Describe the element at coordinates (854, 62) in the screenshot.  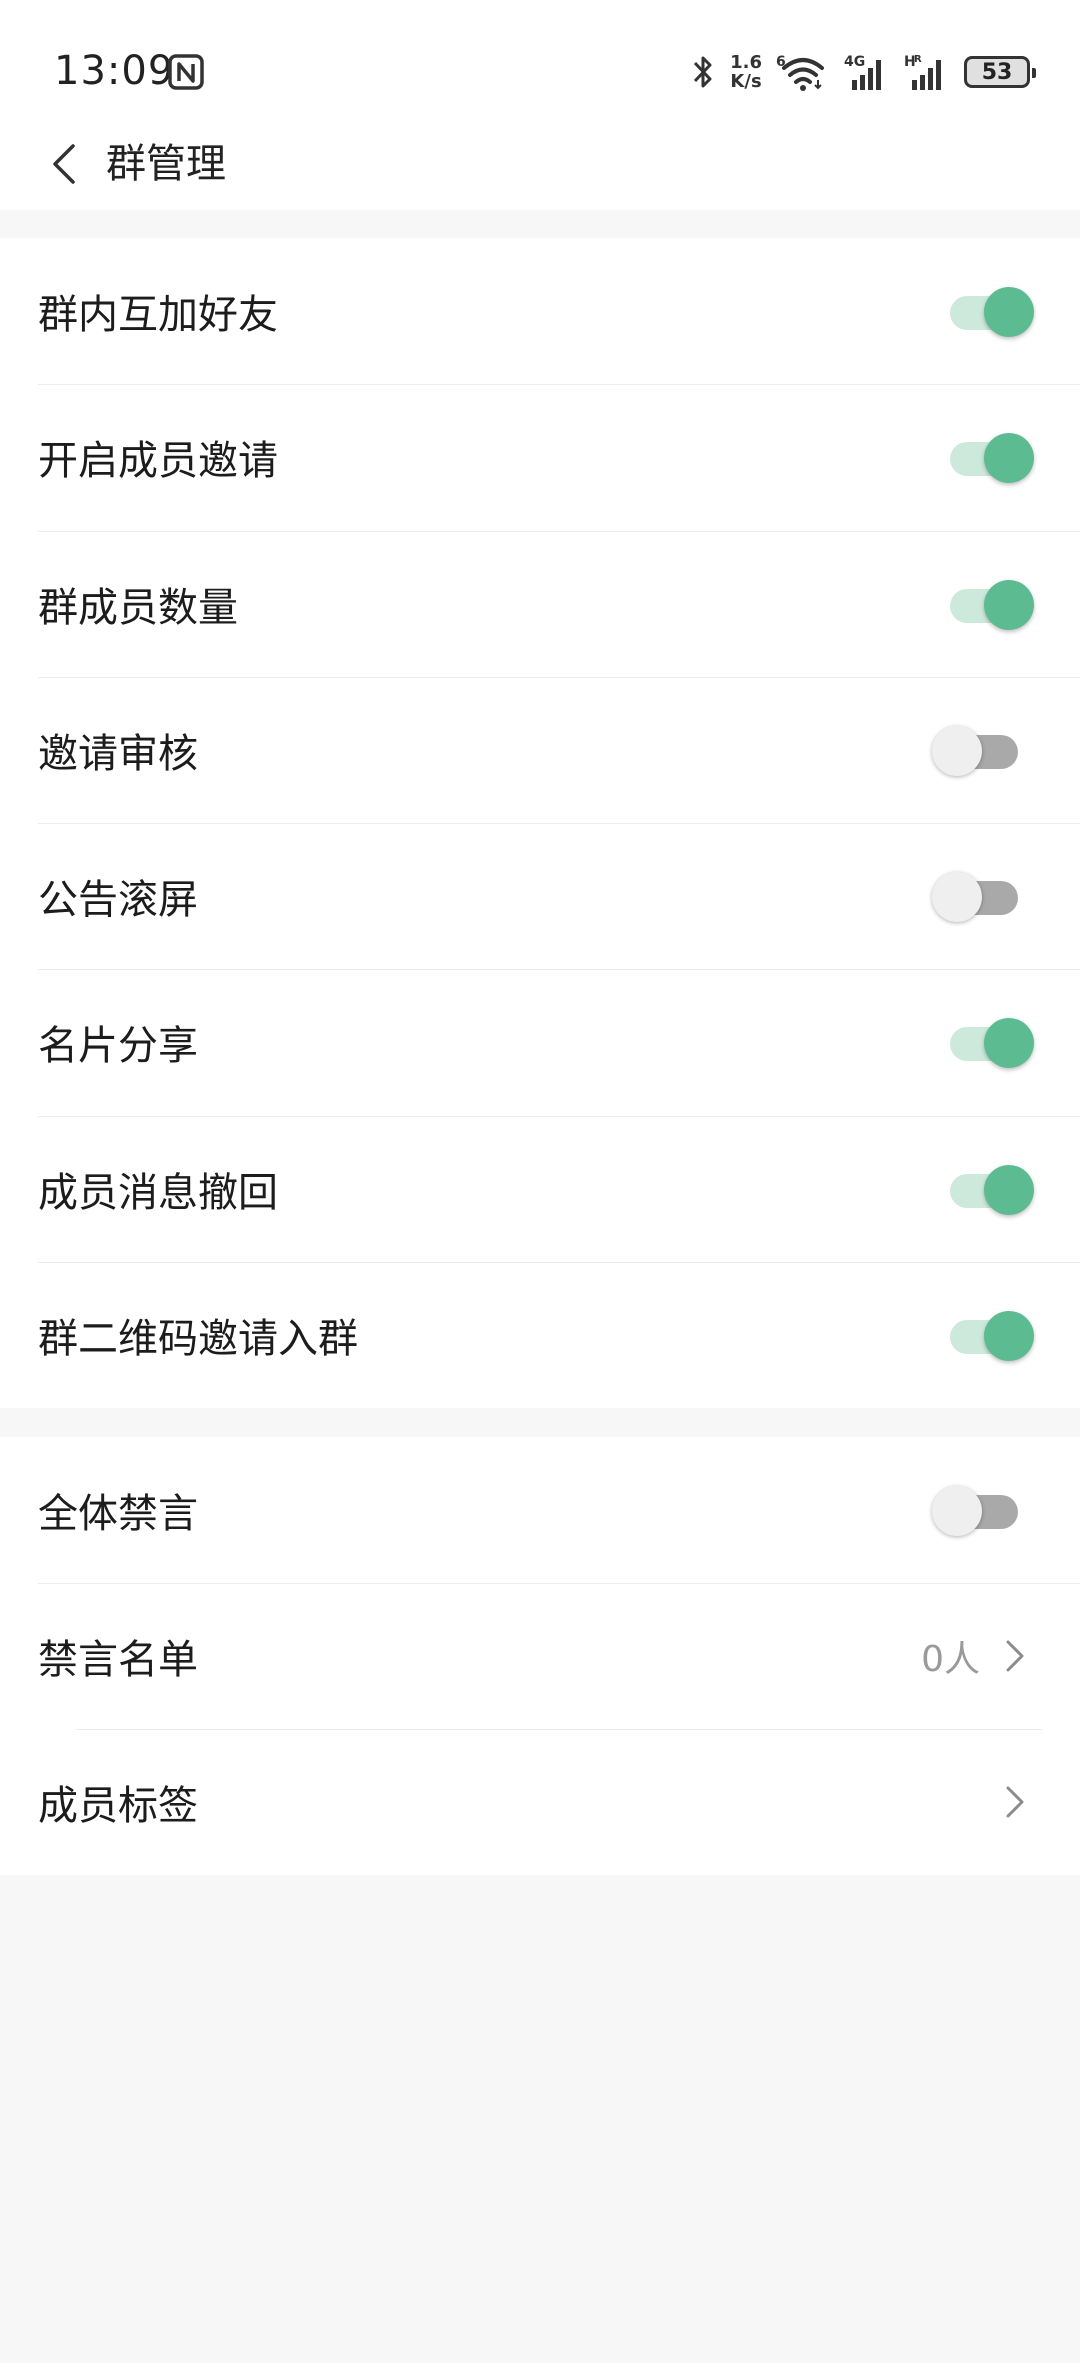
I see `sim1-label: 4G` at that location.